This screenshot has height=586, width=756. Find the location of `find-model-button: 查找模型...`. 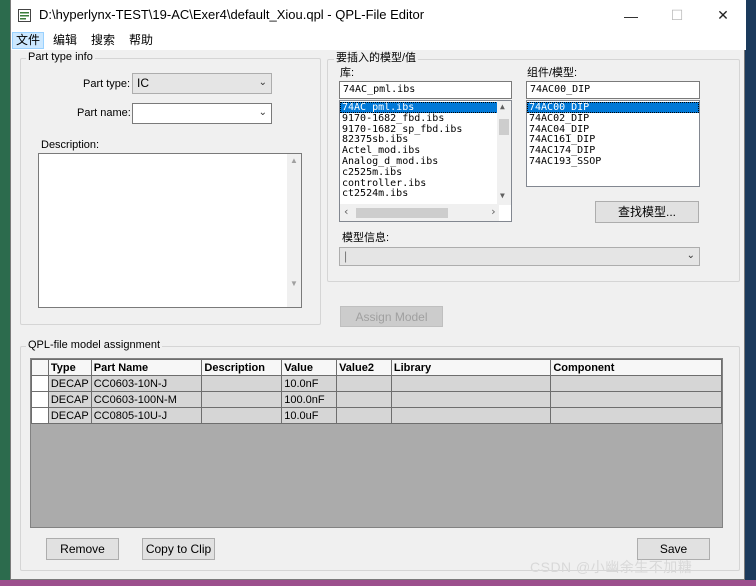

find-model-button: 查找模型... is located at coordinates (647, 212).